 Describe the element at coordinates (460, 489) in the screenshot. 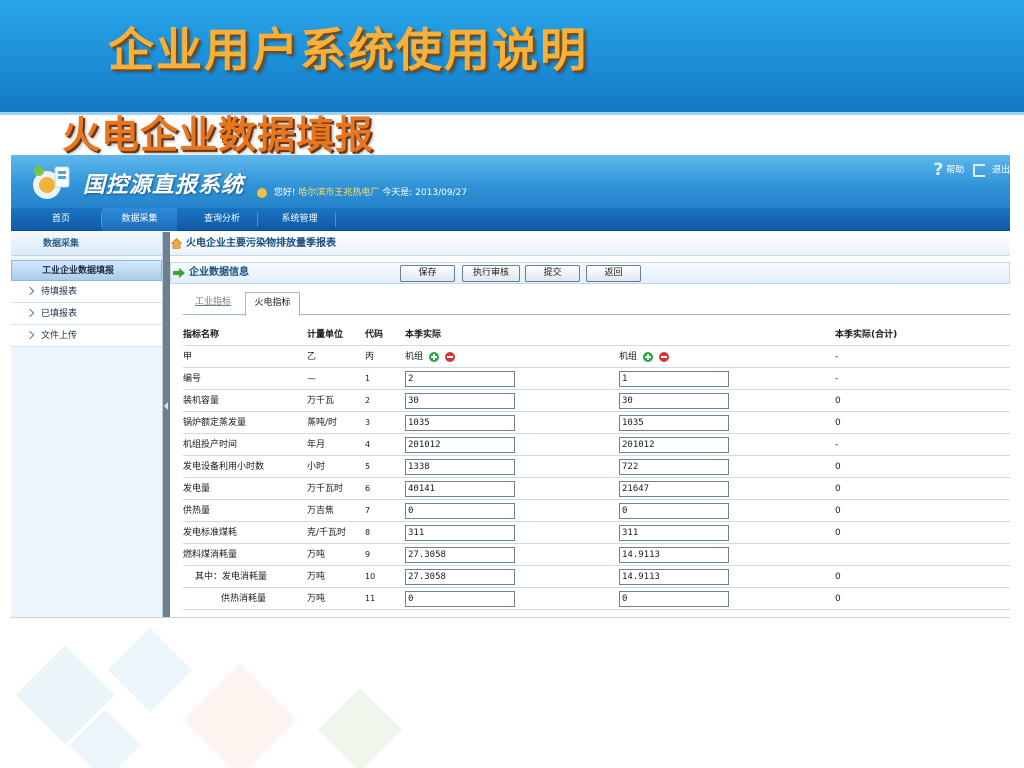

I see `unit1-value-input: 40141` at that location.